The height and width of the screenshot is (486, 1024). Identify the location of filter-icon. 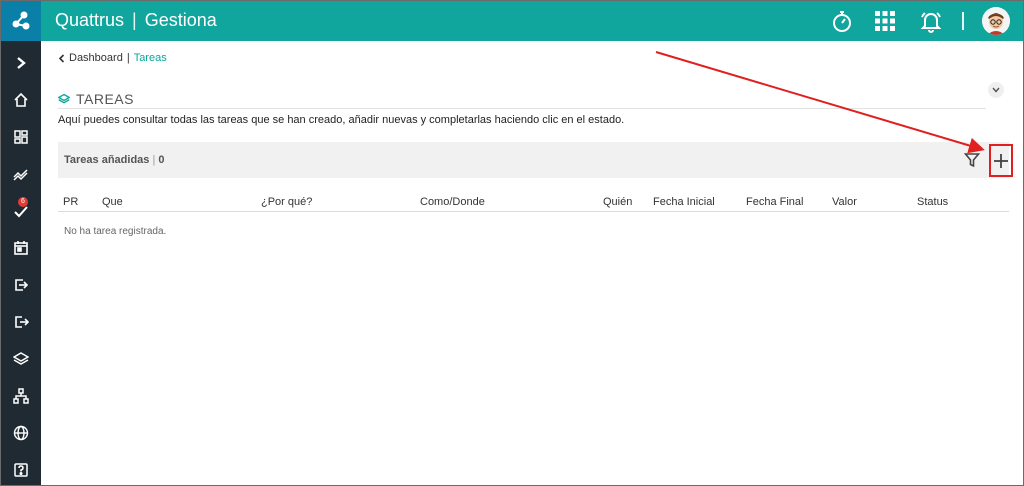
(972, 160).